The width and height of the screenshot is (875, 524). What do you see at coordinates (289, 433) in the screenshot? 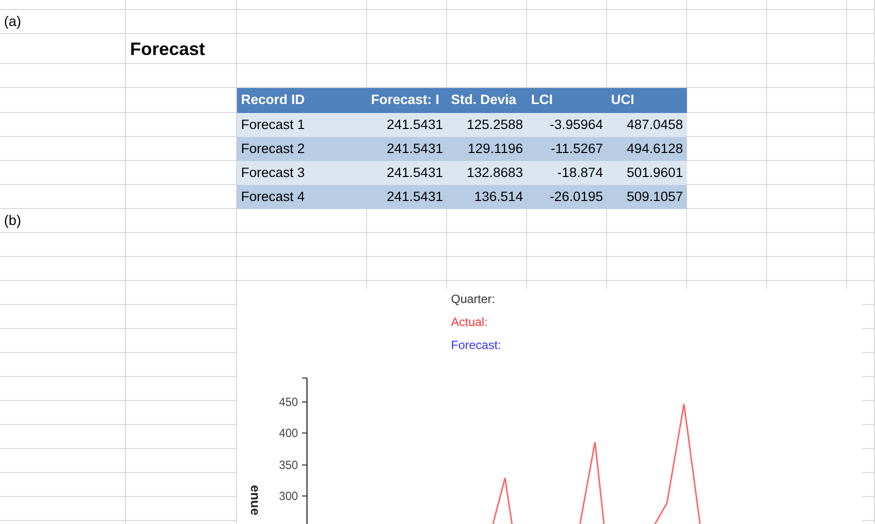
I see `tick-label: 400` at bounding box center [289, 433].